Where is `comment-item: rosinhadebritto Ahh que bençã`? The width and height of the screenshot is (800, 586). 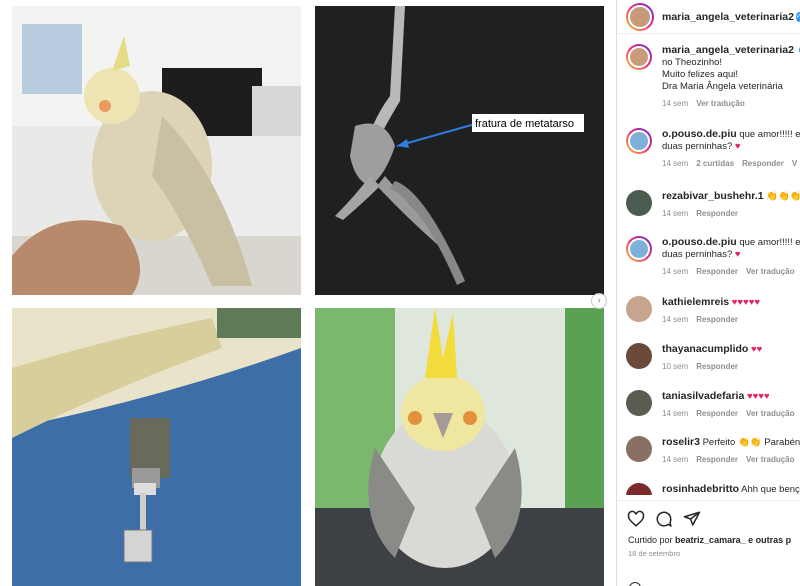
comment-item: rosinhadebritto Ahh que bençã is located at coordinates (713, 489).